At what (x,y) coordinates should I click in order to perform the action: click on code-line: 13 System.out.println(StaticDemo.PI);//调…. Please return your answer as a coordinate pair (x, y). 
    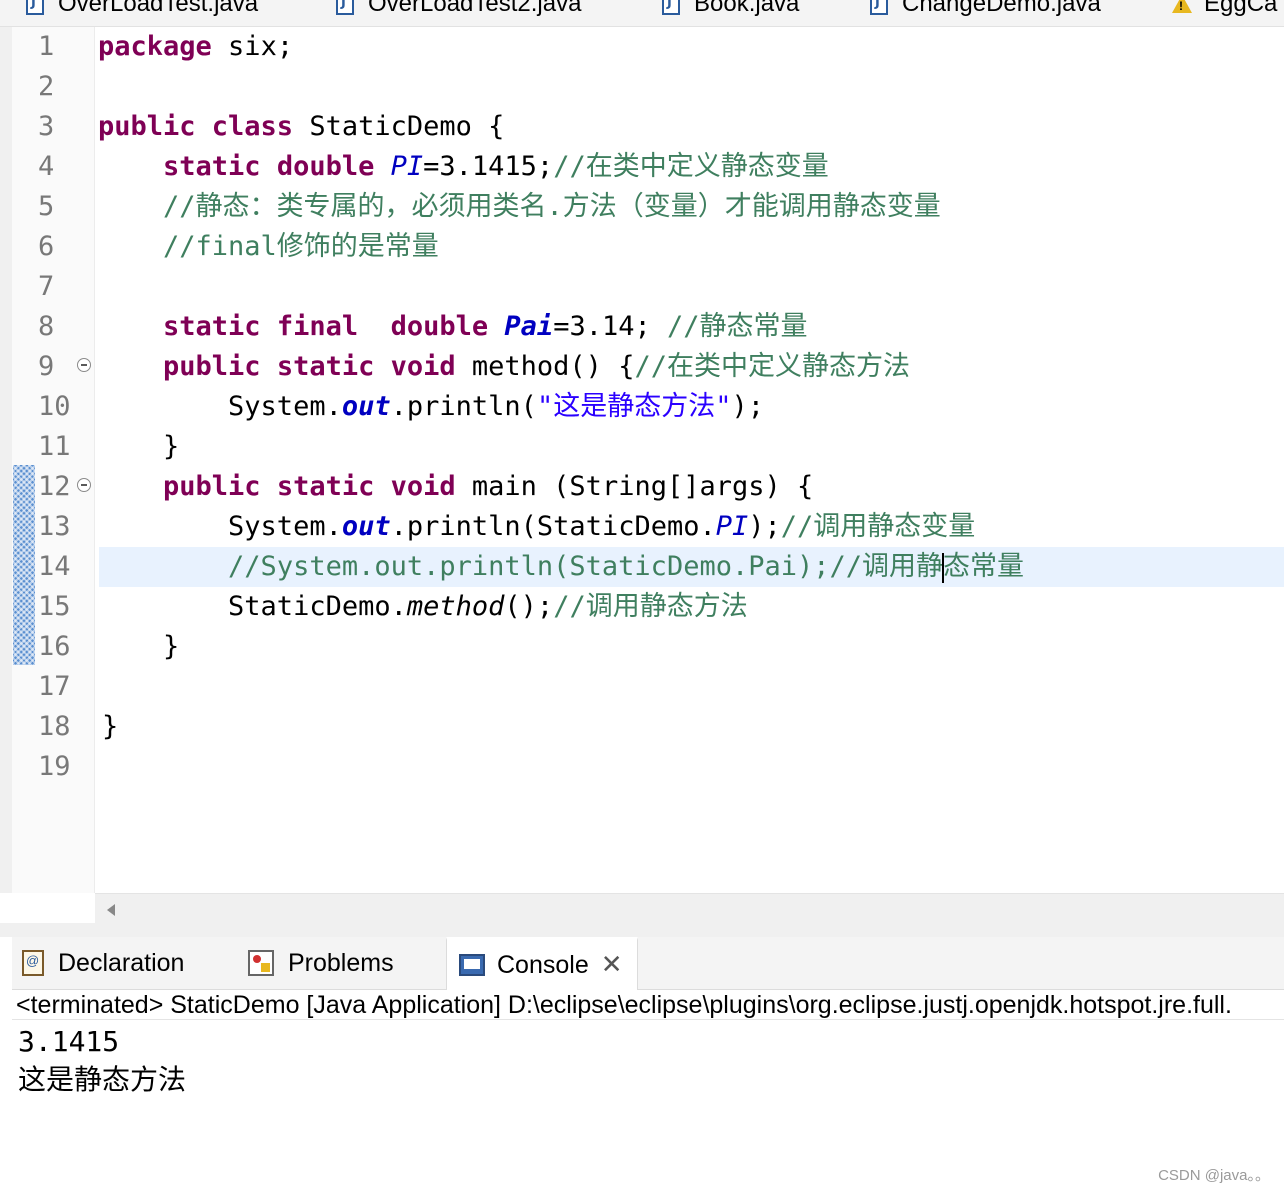
    Looking at the image, I should click on (642, 527).